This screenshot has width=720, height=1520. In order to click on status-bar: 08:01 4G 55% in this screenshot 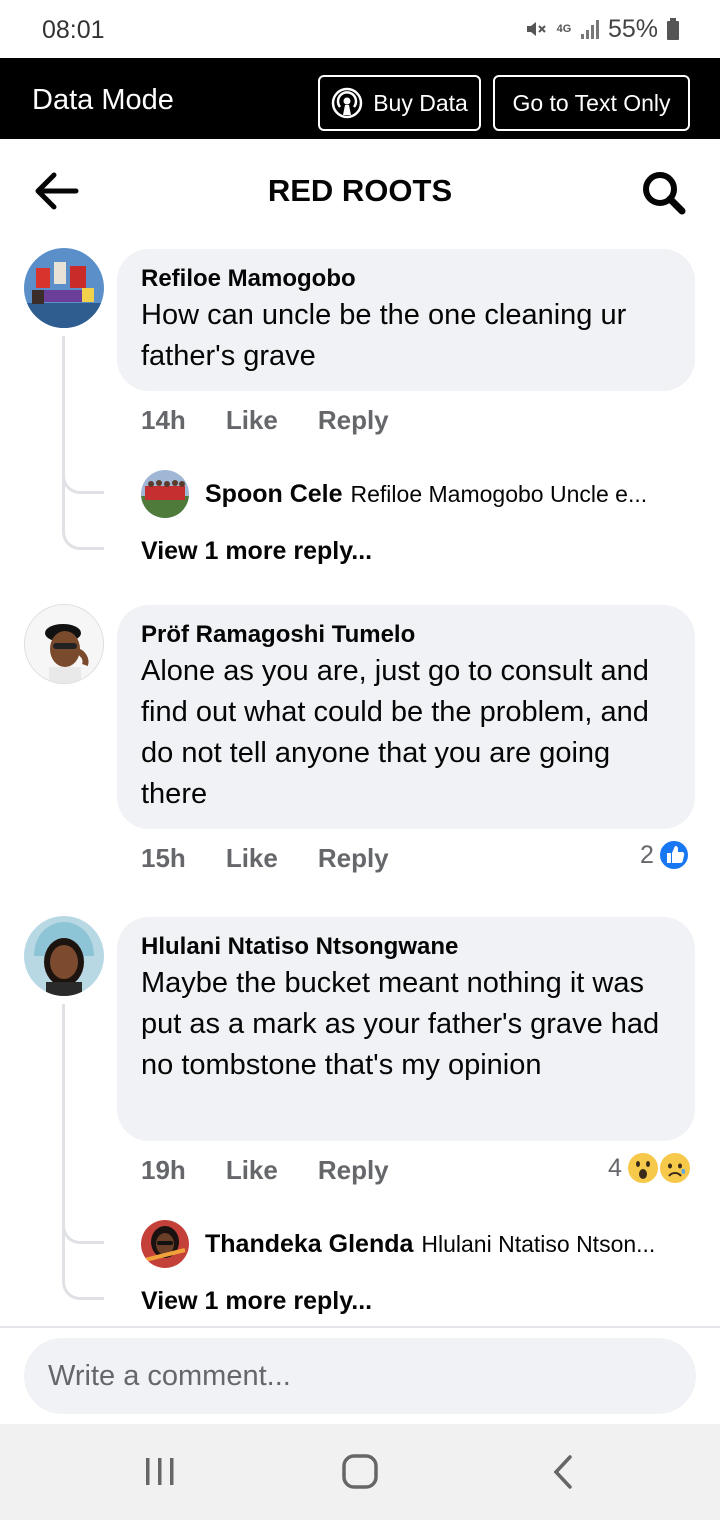, I will do `click(360, 29)`.